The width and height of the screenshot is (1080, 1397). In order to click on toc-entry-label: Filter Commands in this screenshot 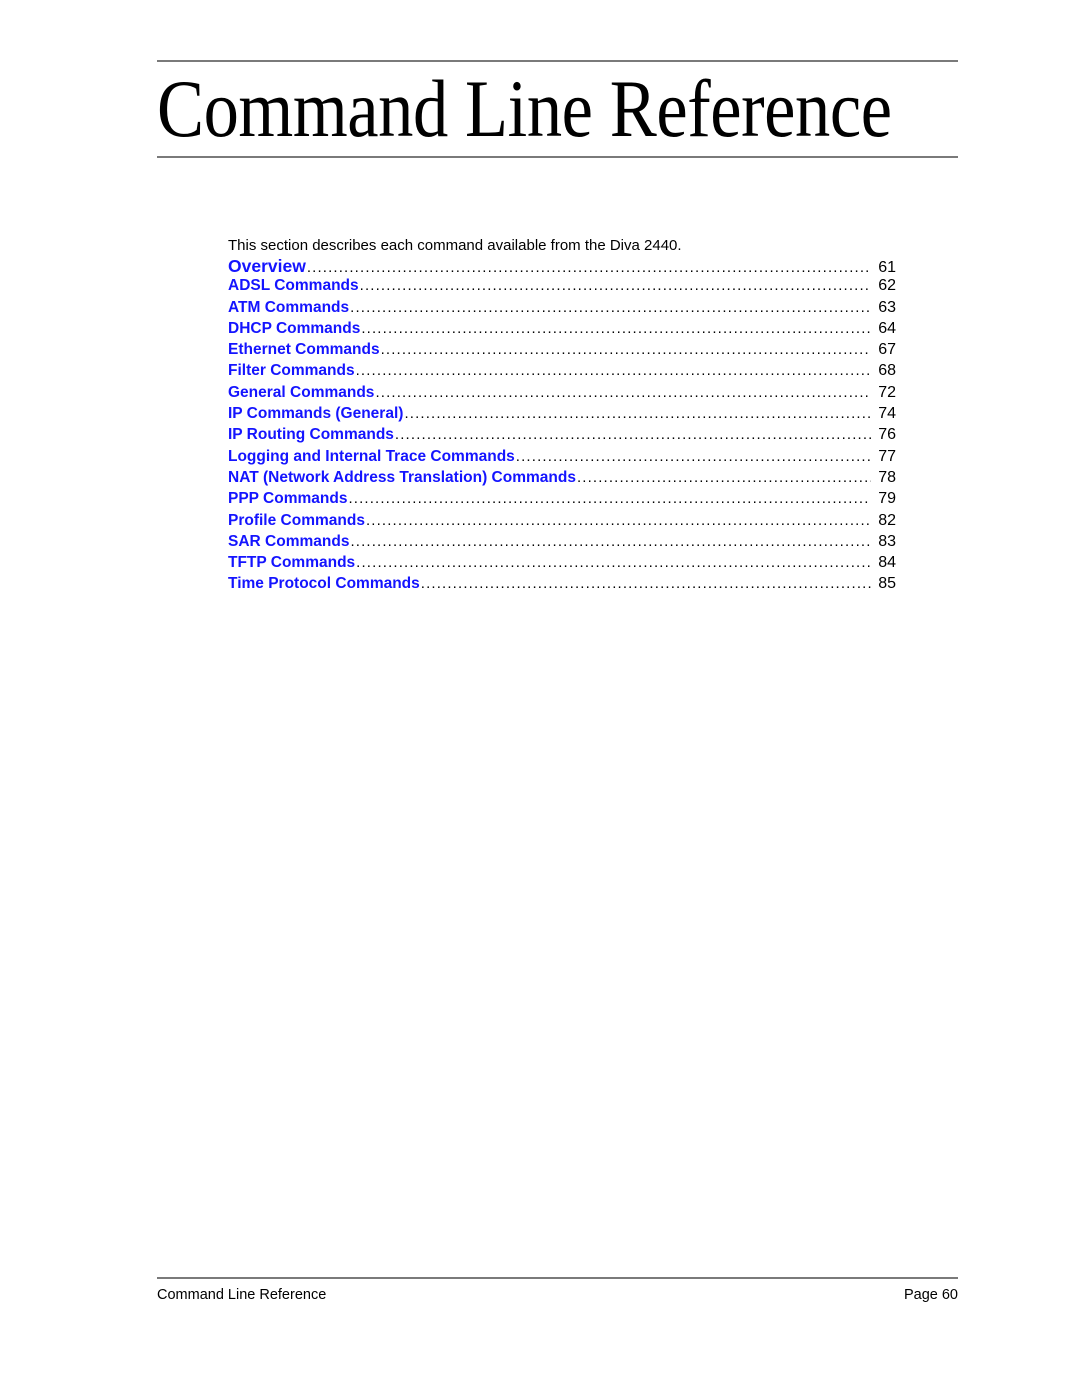, I will do `click(291, 371)`.